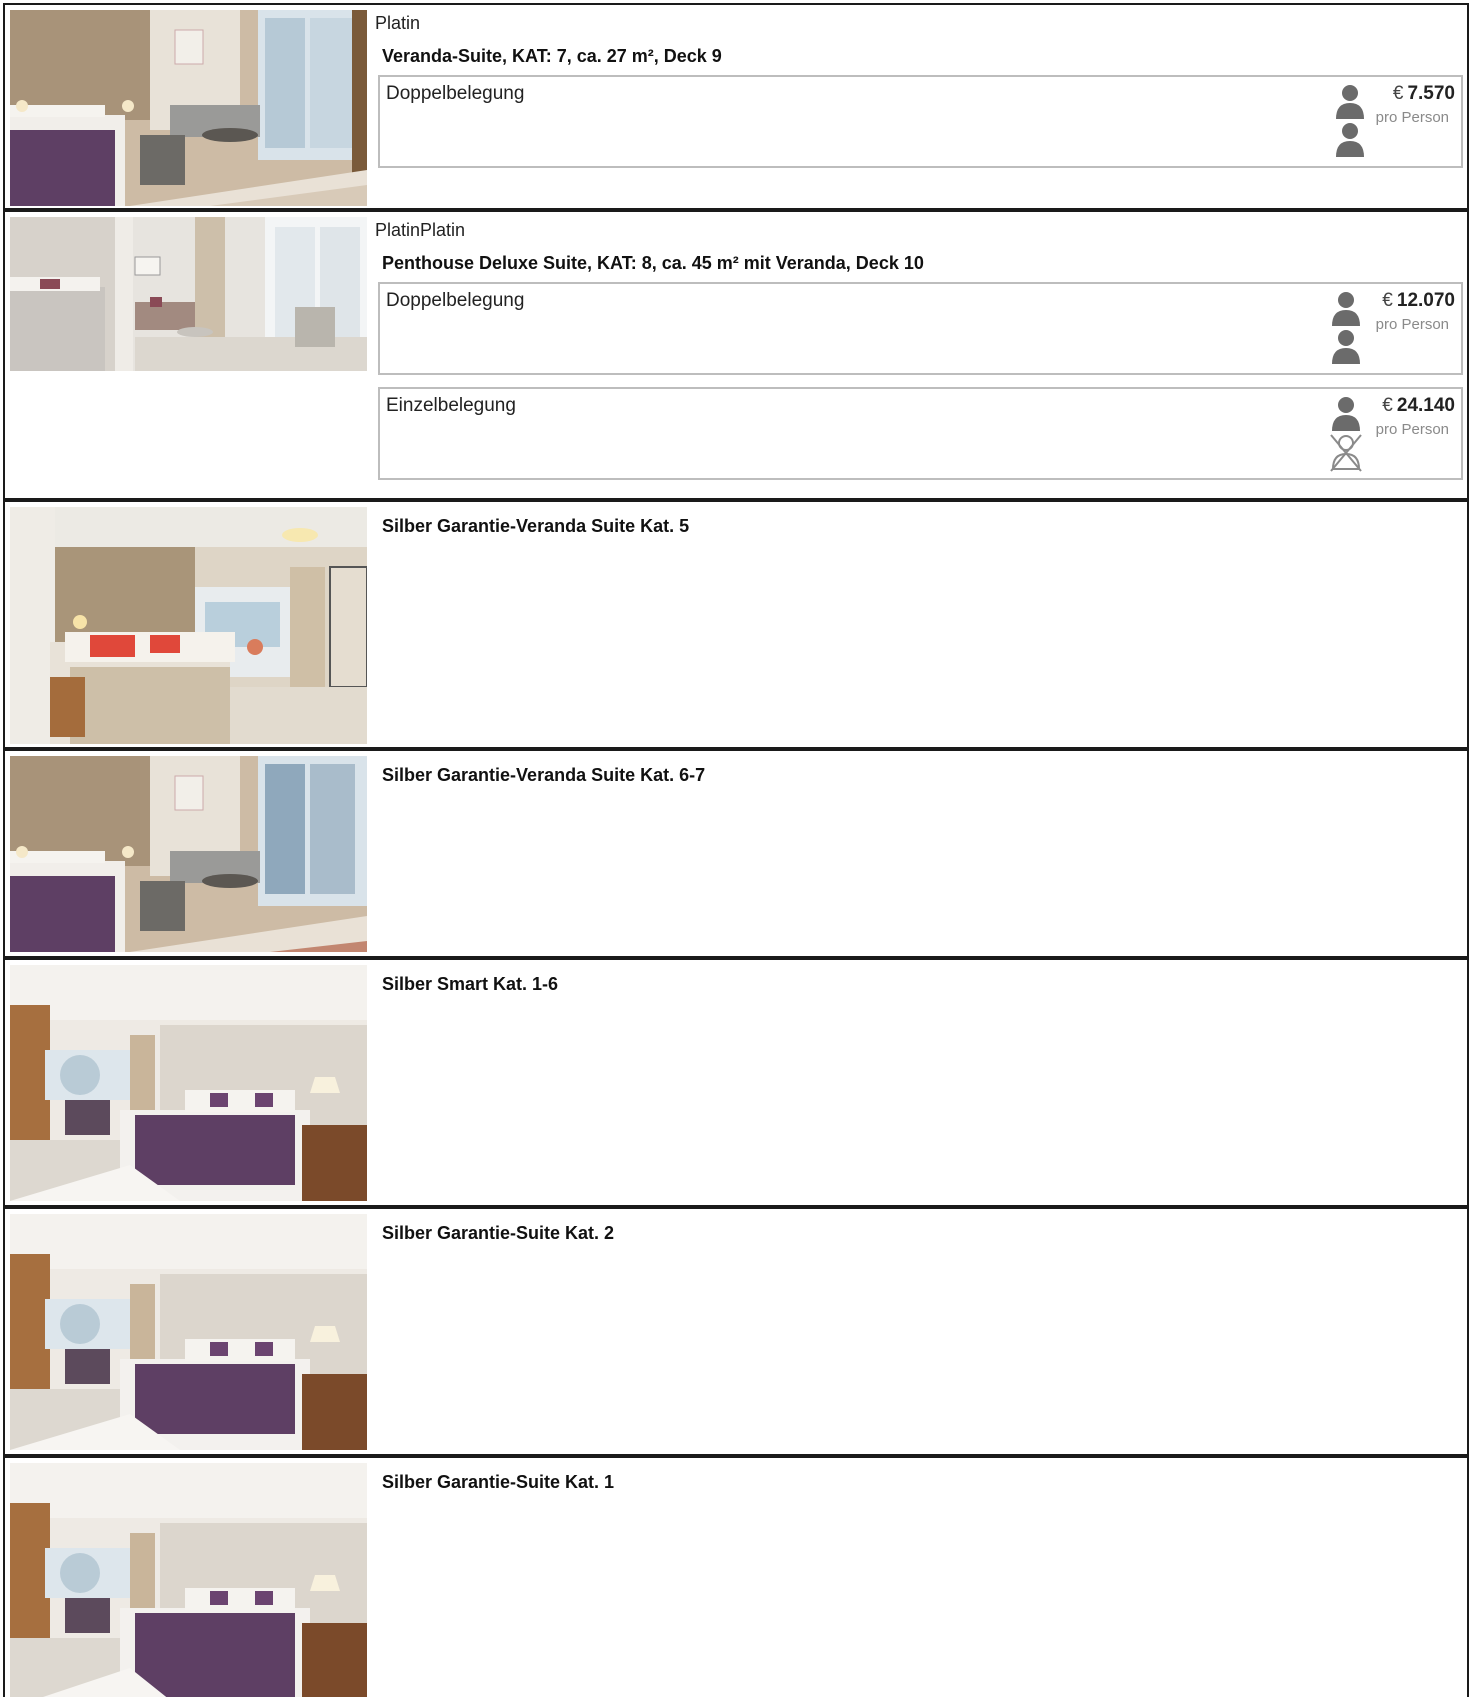 The width and height of the screenshot is (1473, 1697). Describe the element at coordinates (920, 121) in the screenshot. I see `price-offer: Doppelbelegung €7.570 pro Person` at that location.